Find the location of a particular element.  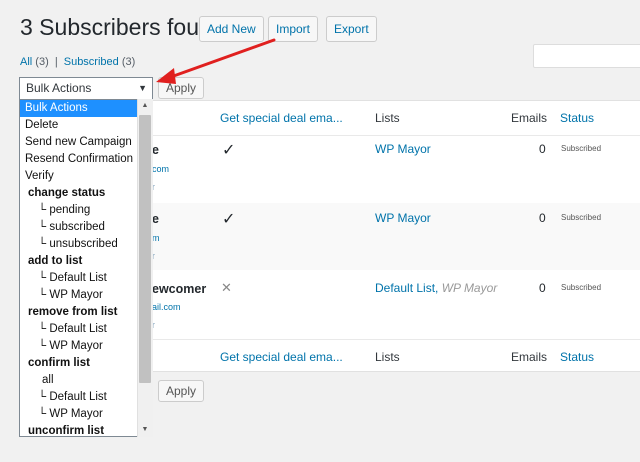

filter-all-count: (3) is located at coordinates (42, 62).